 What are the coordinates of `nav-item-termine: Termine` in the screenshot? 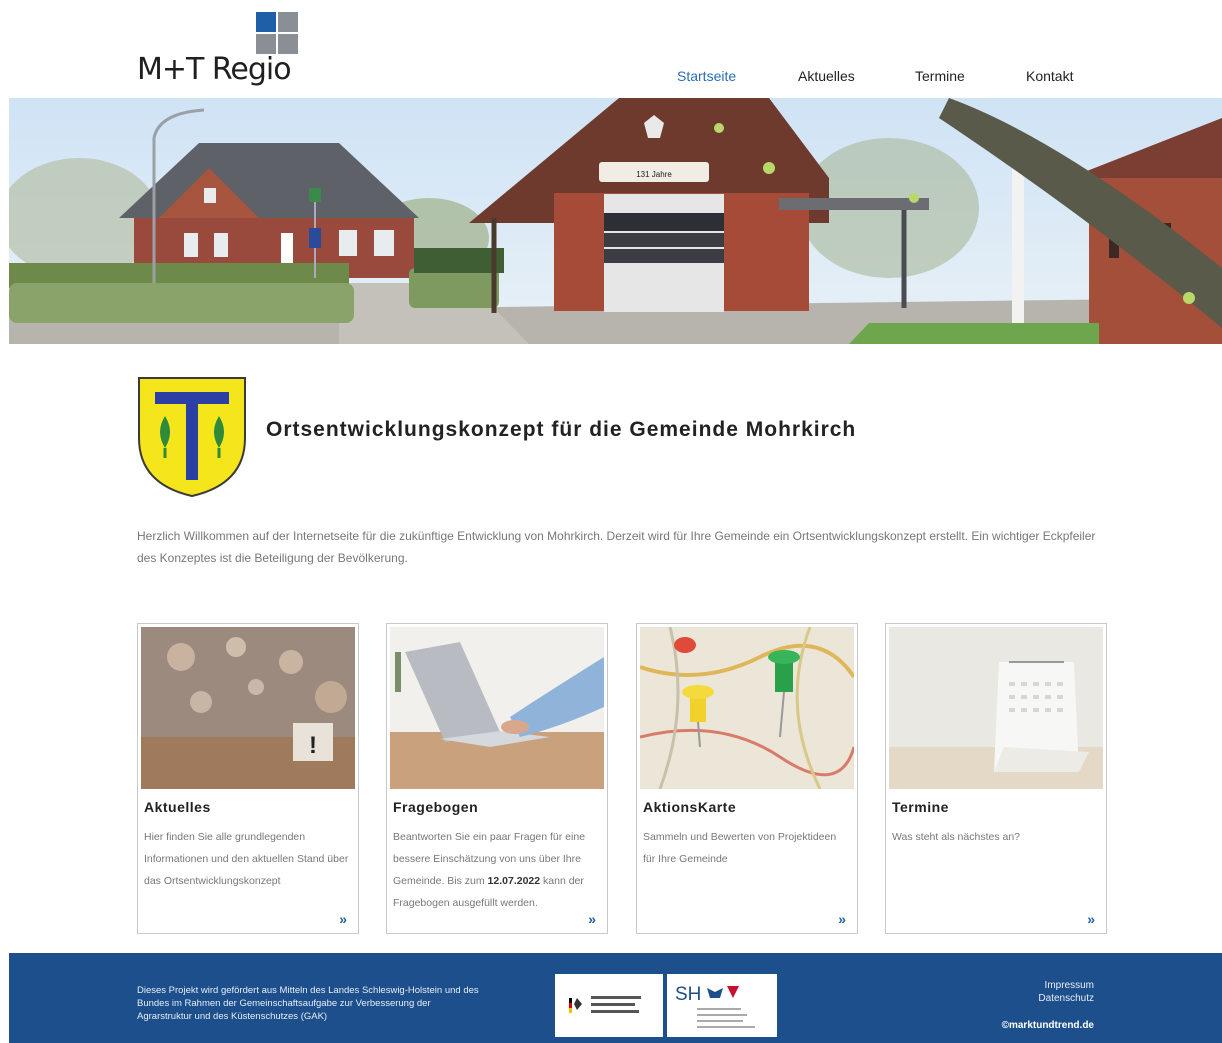 It's located at (940, 76).